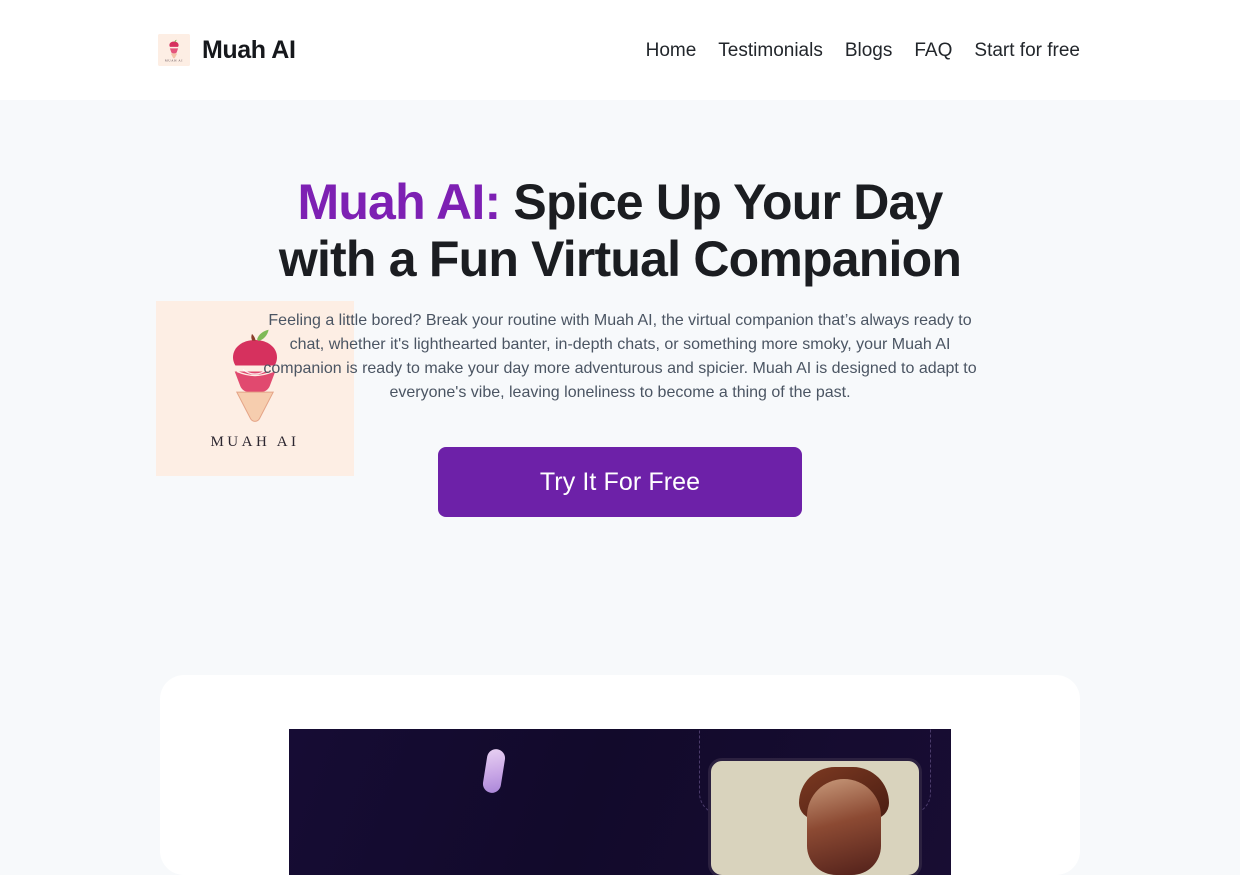 This screenshot has width=1240, height=875. Describe the element at coordinates (671, 50) in the screenshot. I see `nav-link-home: Home` at that location.